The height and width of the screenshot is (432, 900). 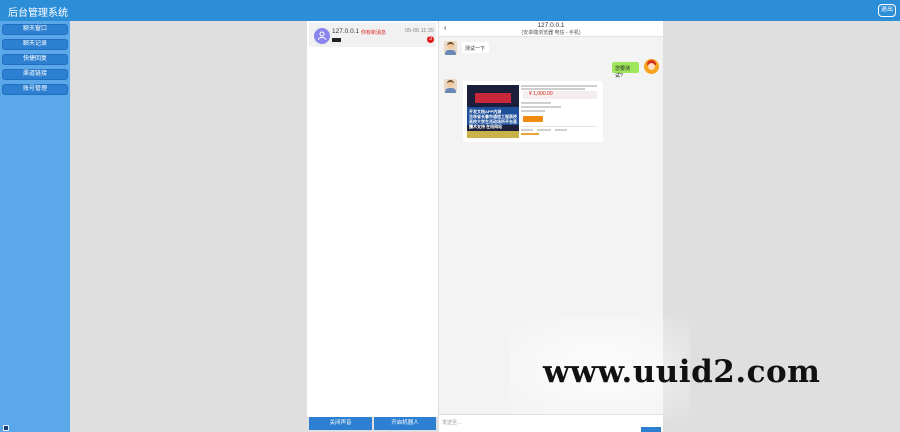 I want to click on message-bubble-left: 测试一下, so click(x=475, y=47).